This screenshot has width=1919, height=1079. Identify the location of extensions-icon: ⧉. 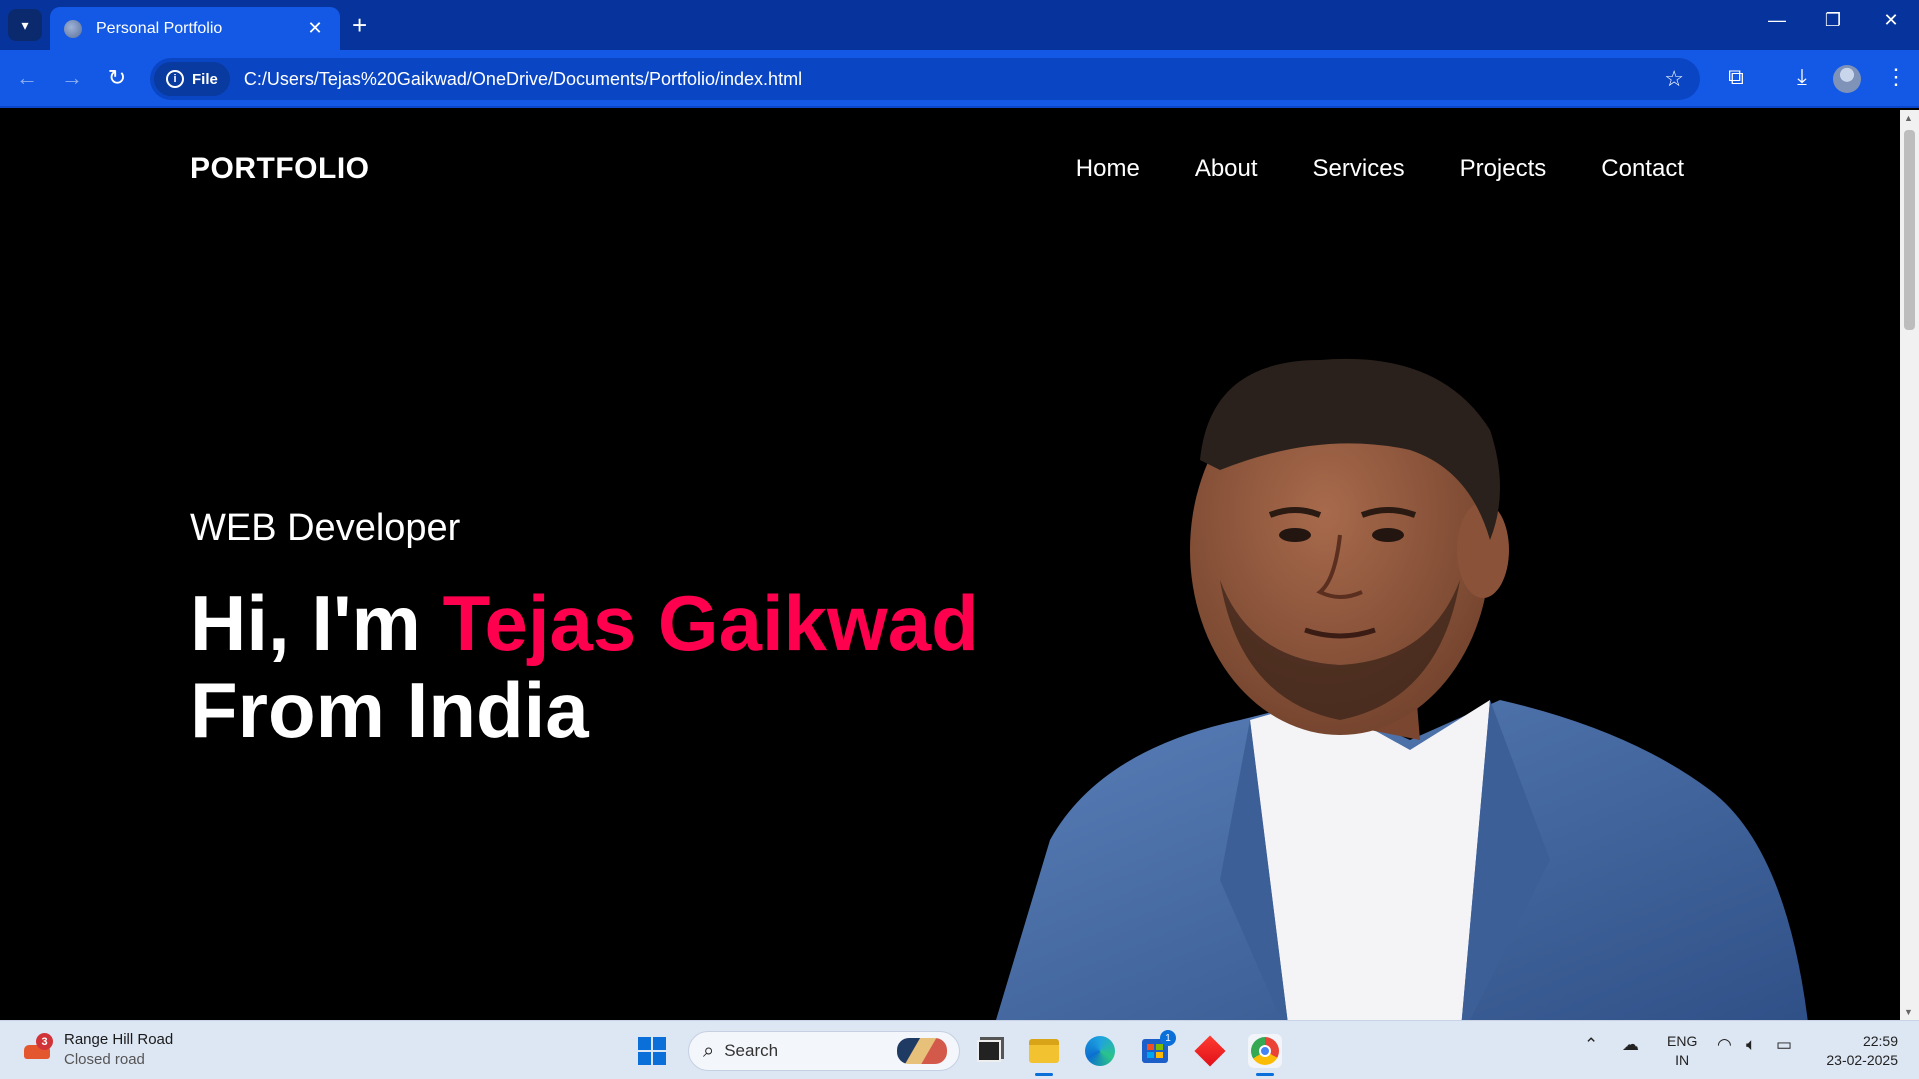
(1736, 77).